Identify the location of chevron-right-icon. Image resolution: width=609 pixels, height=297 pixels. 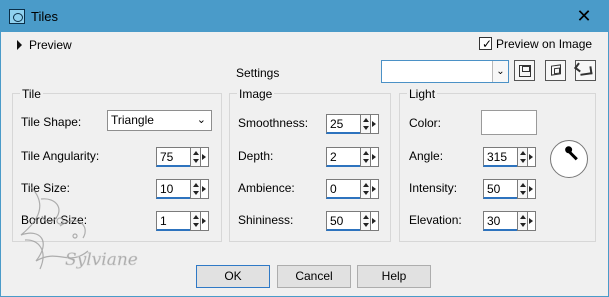
(19, 45).